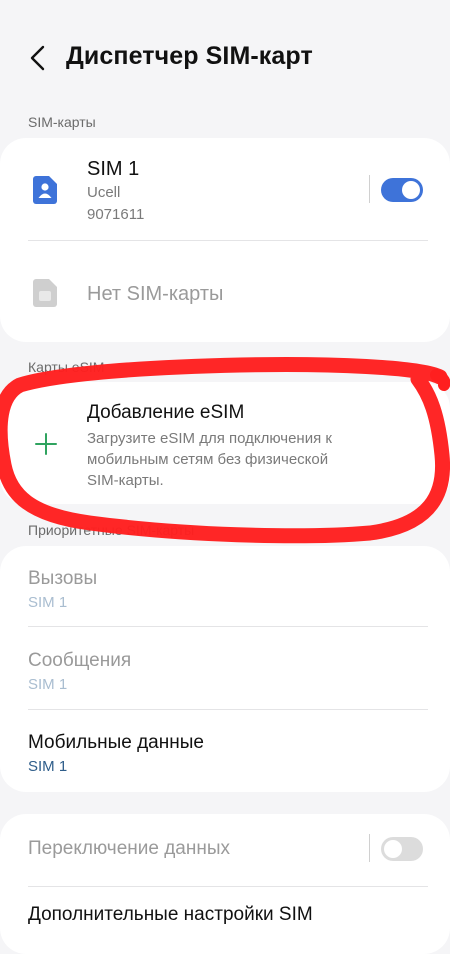  I want to click on add-esim-title: Добавление eSIM, so click(166, 412).